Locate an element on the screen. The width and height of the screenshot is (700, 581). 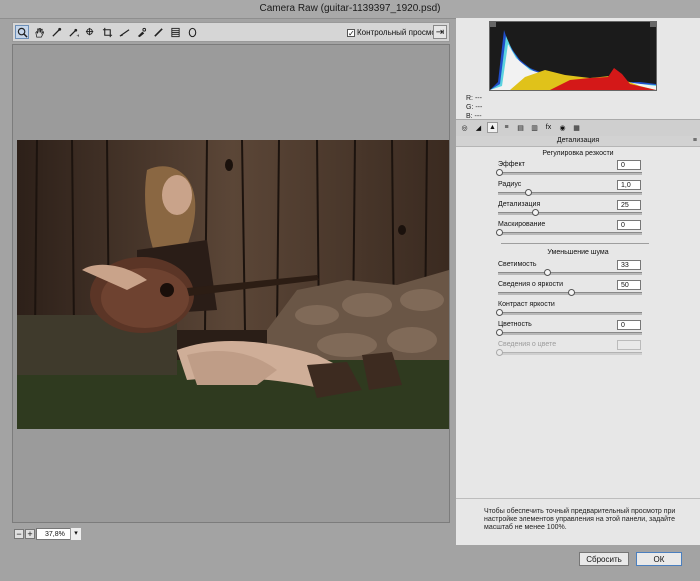
slider-value-input: 25 is located at coordinates (629, 205).